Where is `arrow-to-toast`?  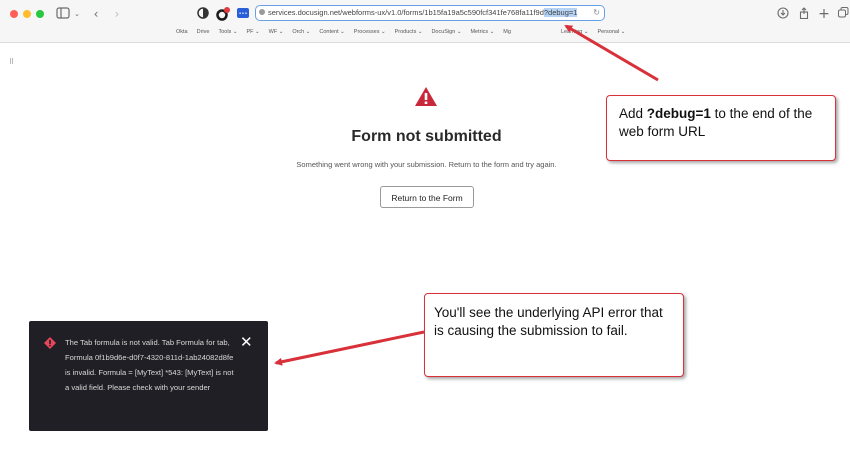
arrow-to-toast is located at coordinates (349, 348).